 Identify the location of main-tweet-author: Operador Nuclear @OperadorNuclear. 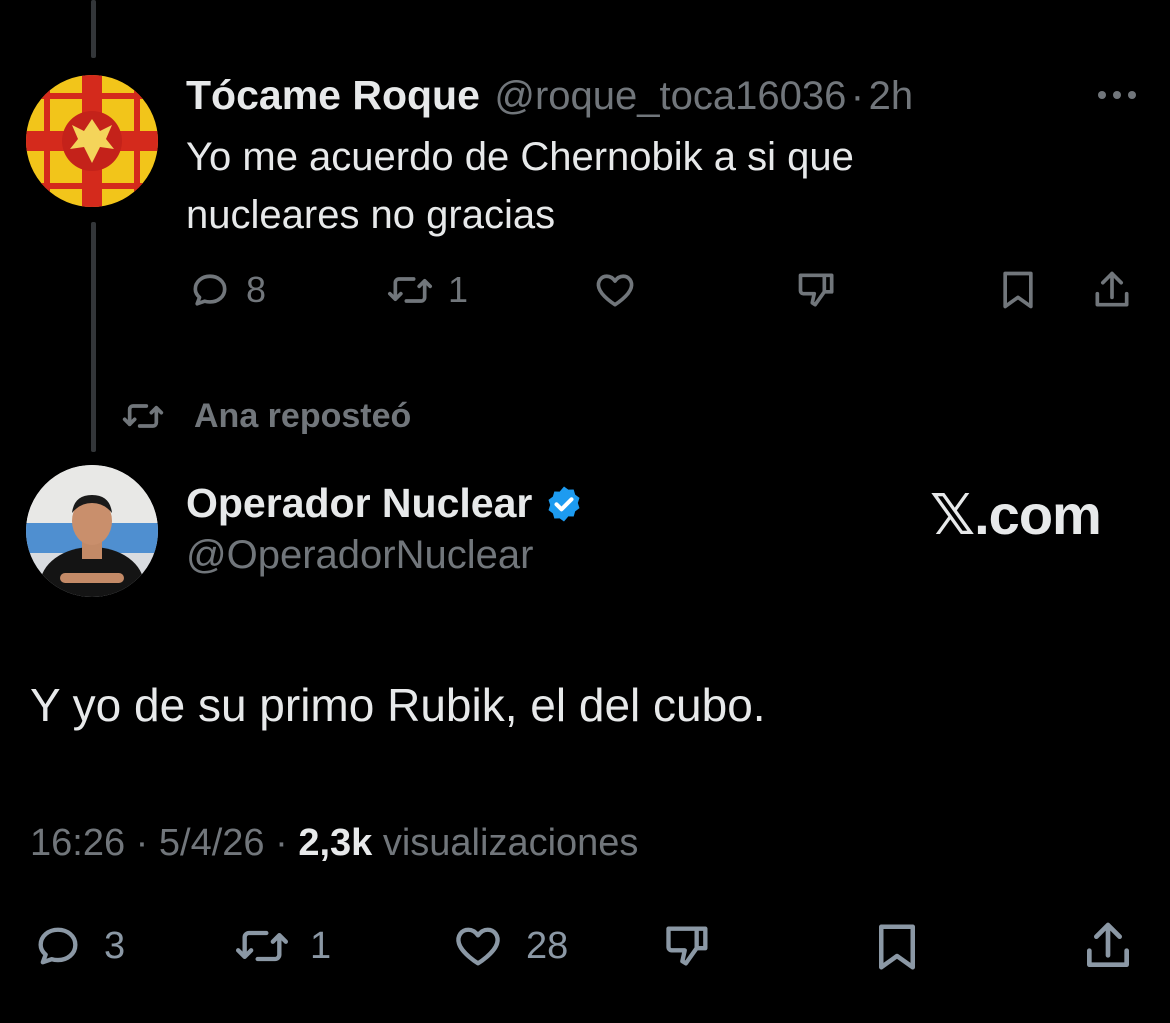
(385, 529).